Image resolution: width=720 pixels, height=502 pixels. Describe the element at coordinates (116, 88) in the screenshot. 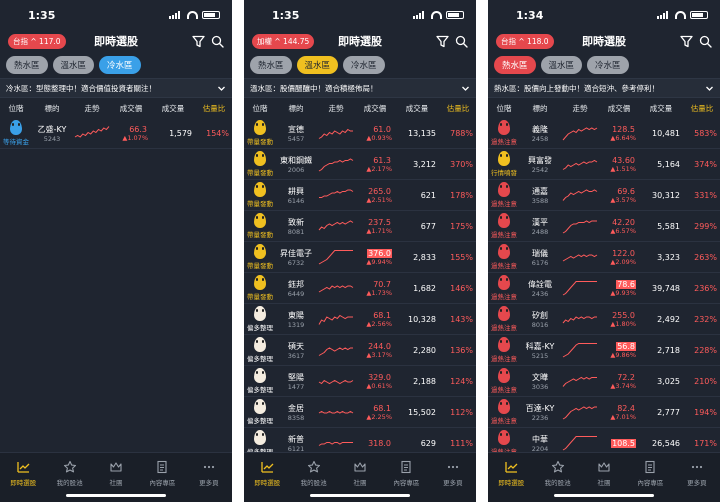

I see `zone-notice-bar: 冷水區：型態整理中！適合價值投資者關注！` at that location.